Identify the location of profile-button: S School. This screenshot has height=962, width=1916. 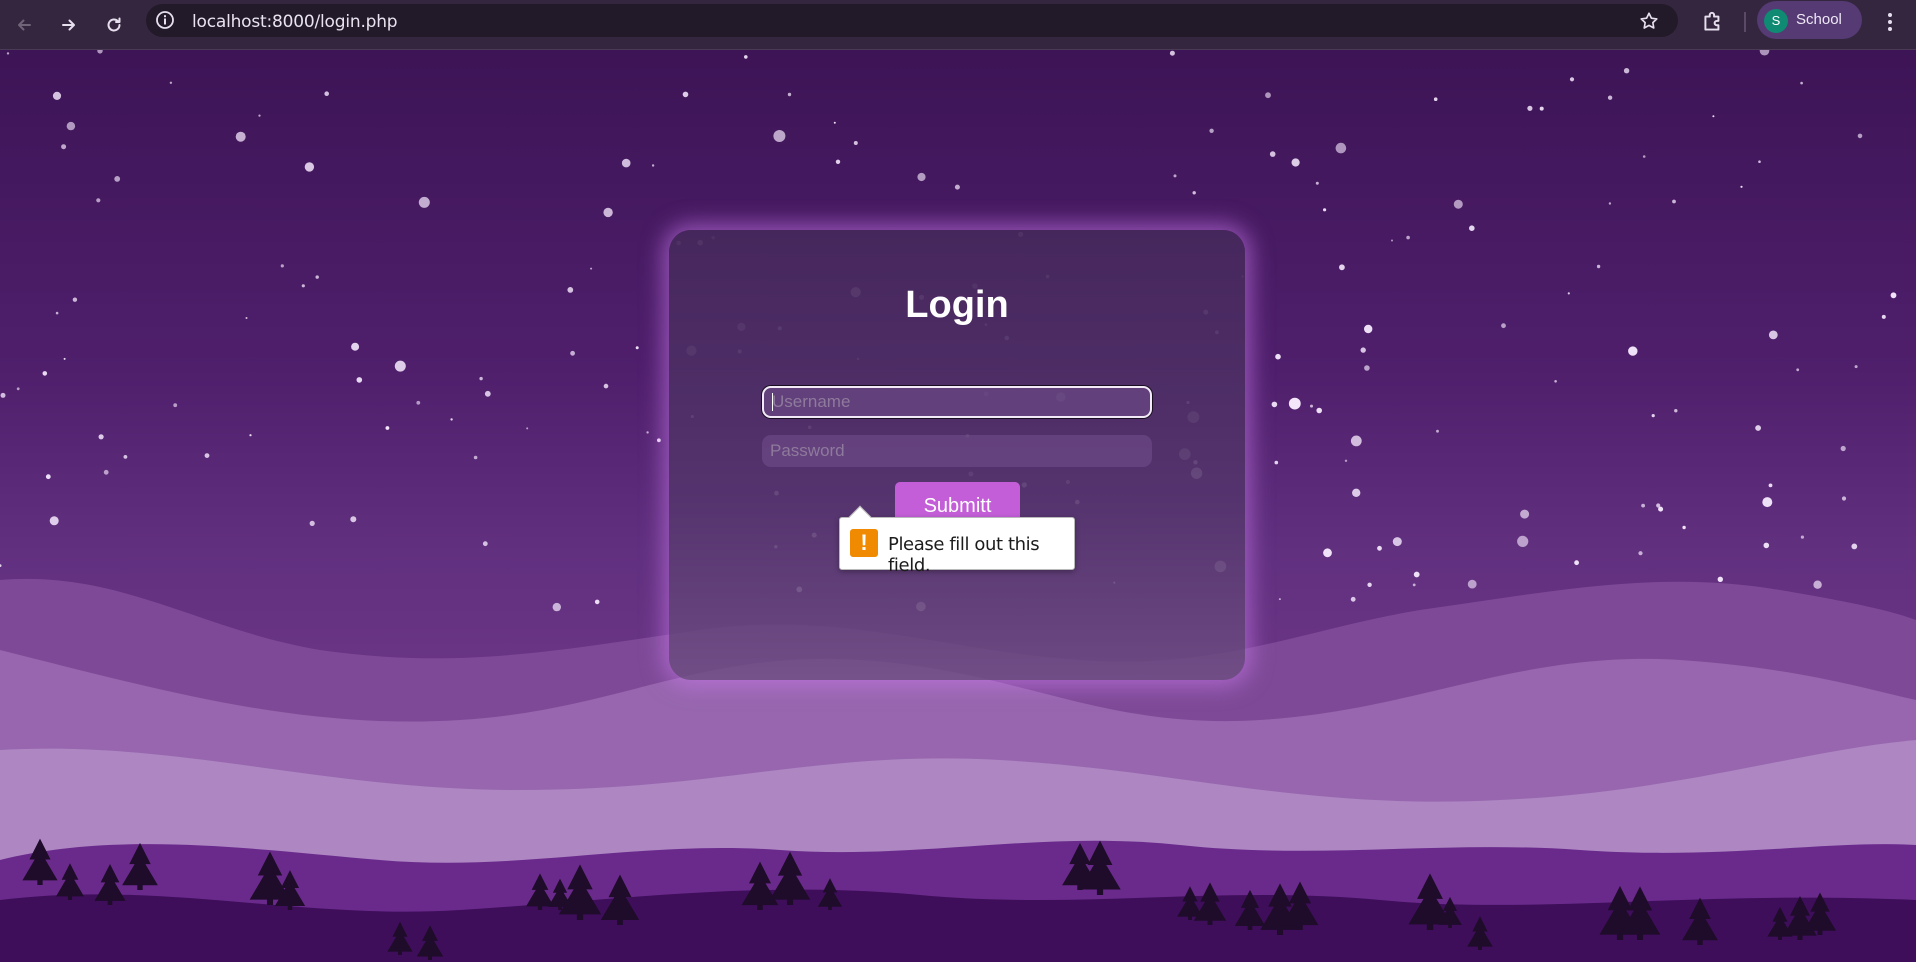
(1809, 20).